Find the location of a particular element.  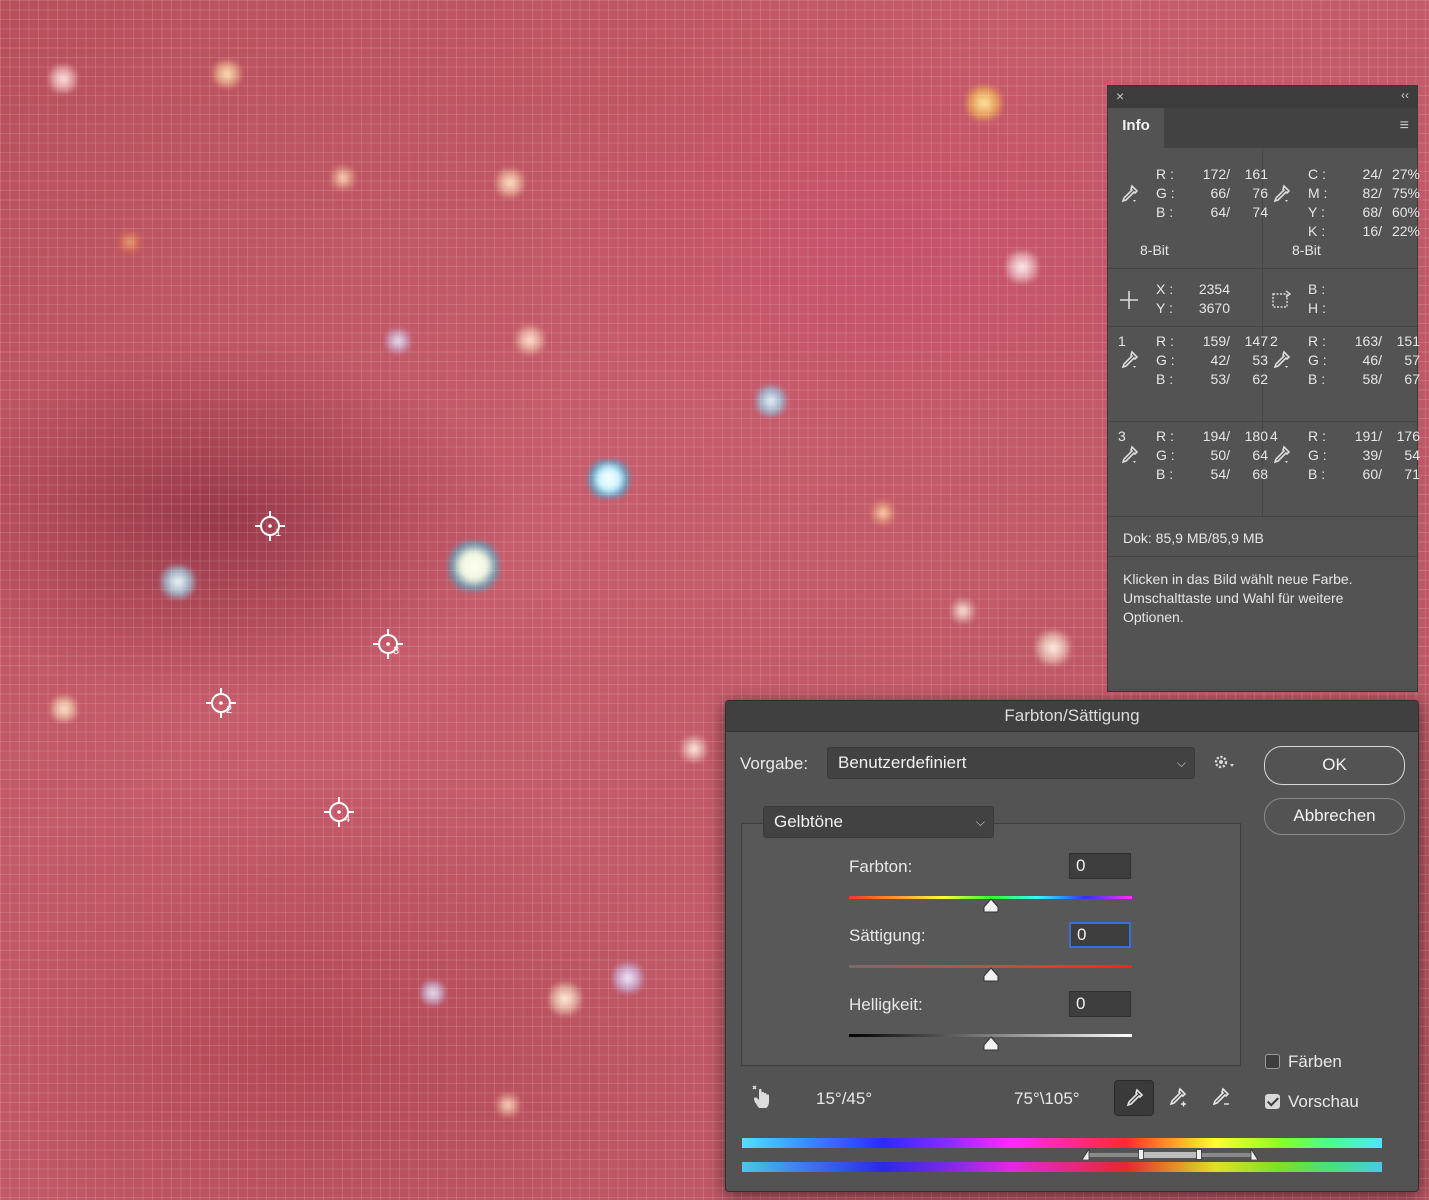

sampler-index: 4 is located at coordinates (1274, 436).